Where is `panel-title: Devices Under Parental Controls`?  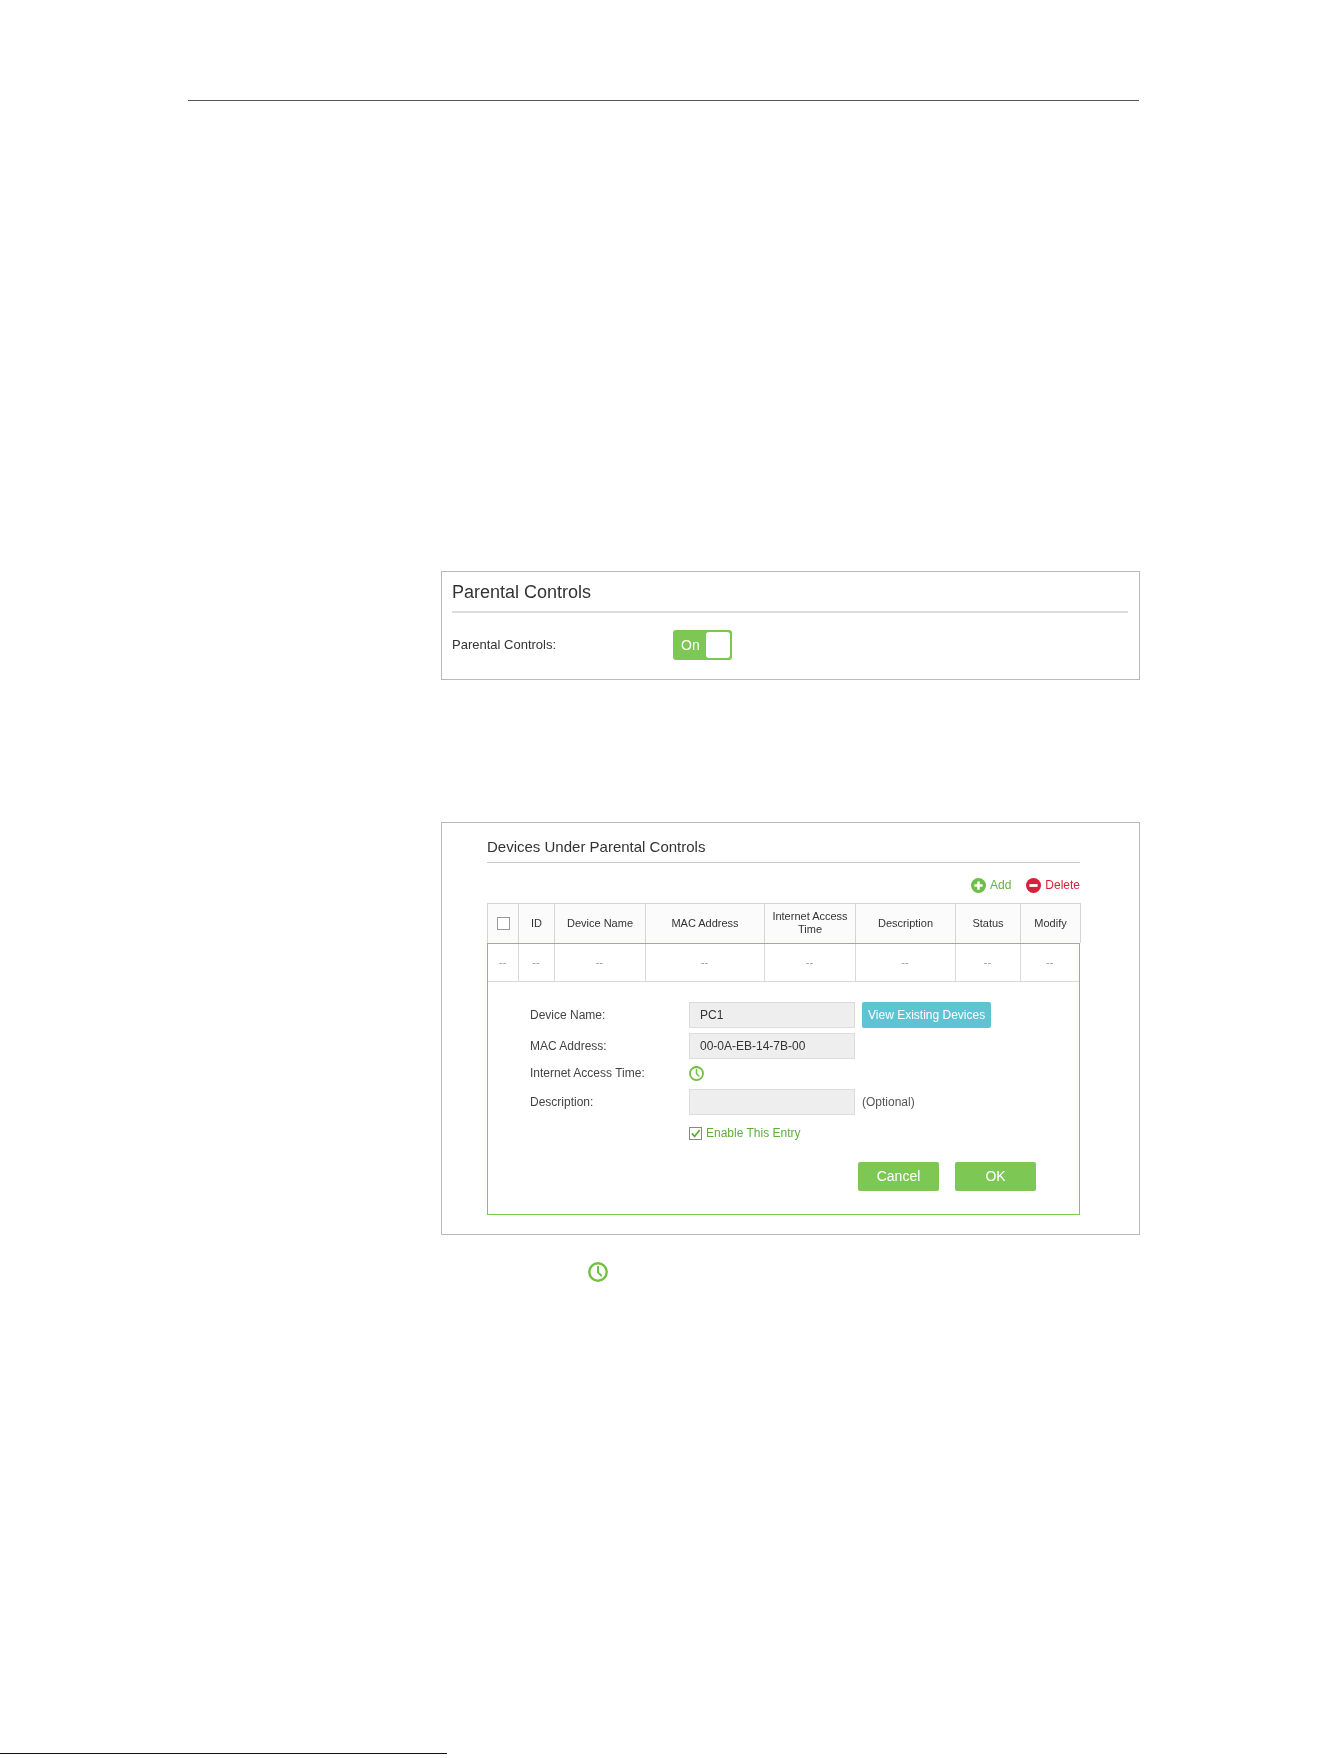
panel-title: Devices Under Parental Controls is located at coordinates (597, 846).